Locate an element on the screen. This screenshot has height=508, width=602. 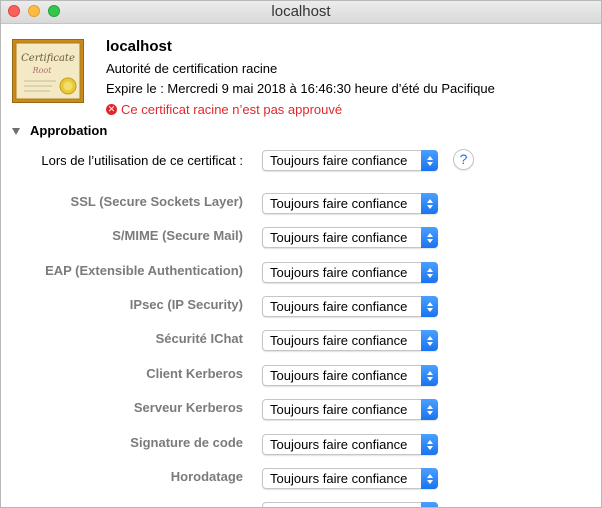
trust-policy-label: S/MIME (Secure Mail) is located at coordinates (177, 235).